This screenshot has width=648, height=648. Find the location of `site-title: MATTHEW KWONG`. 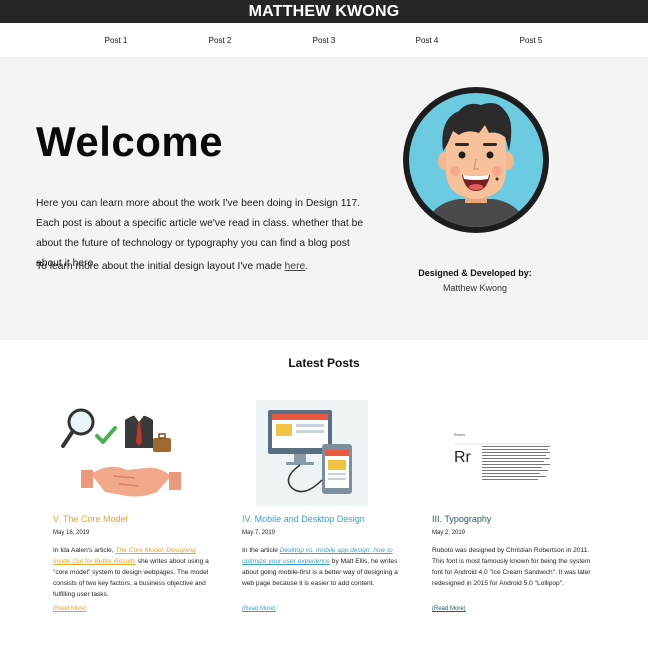

site-title: MATTHEW KWONG is located at coordinates (324, 11).